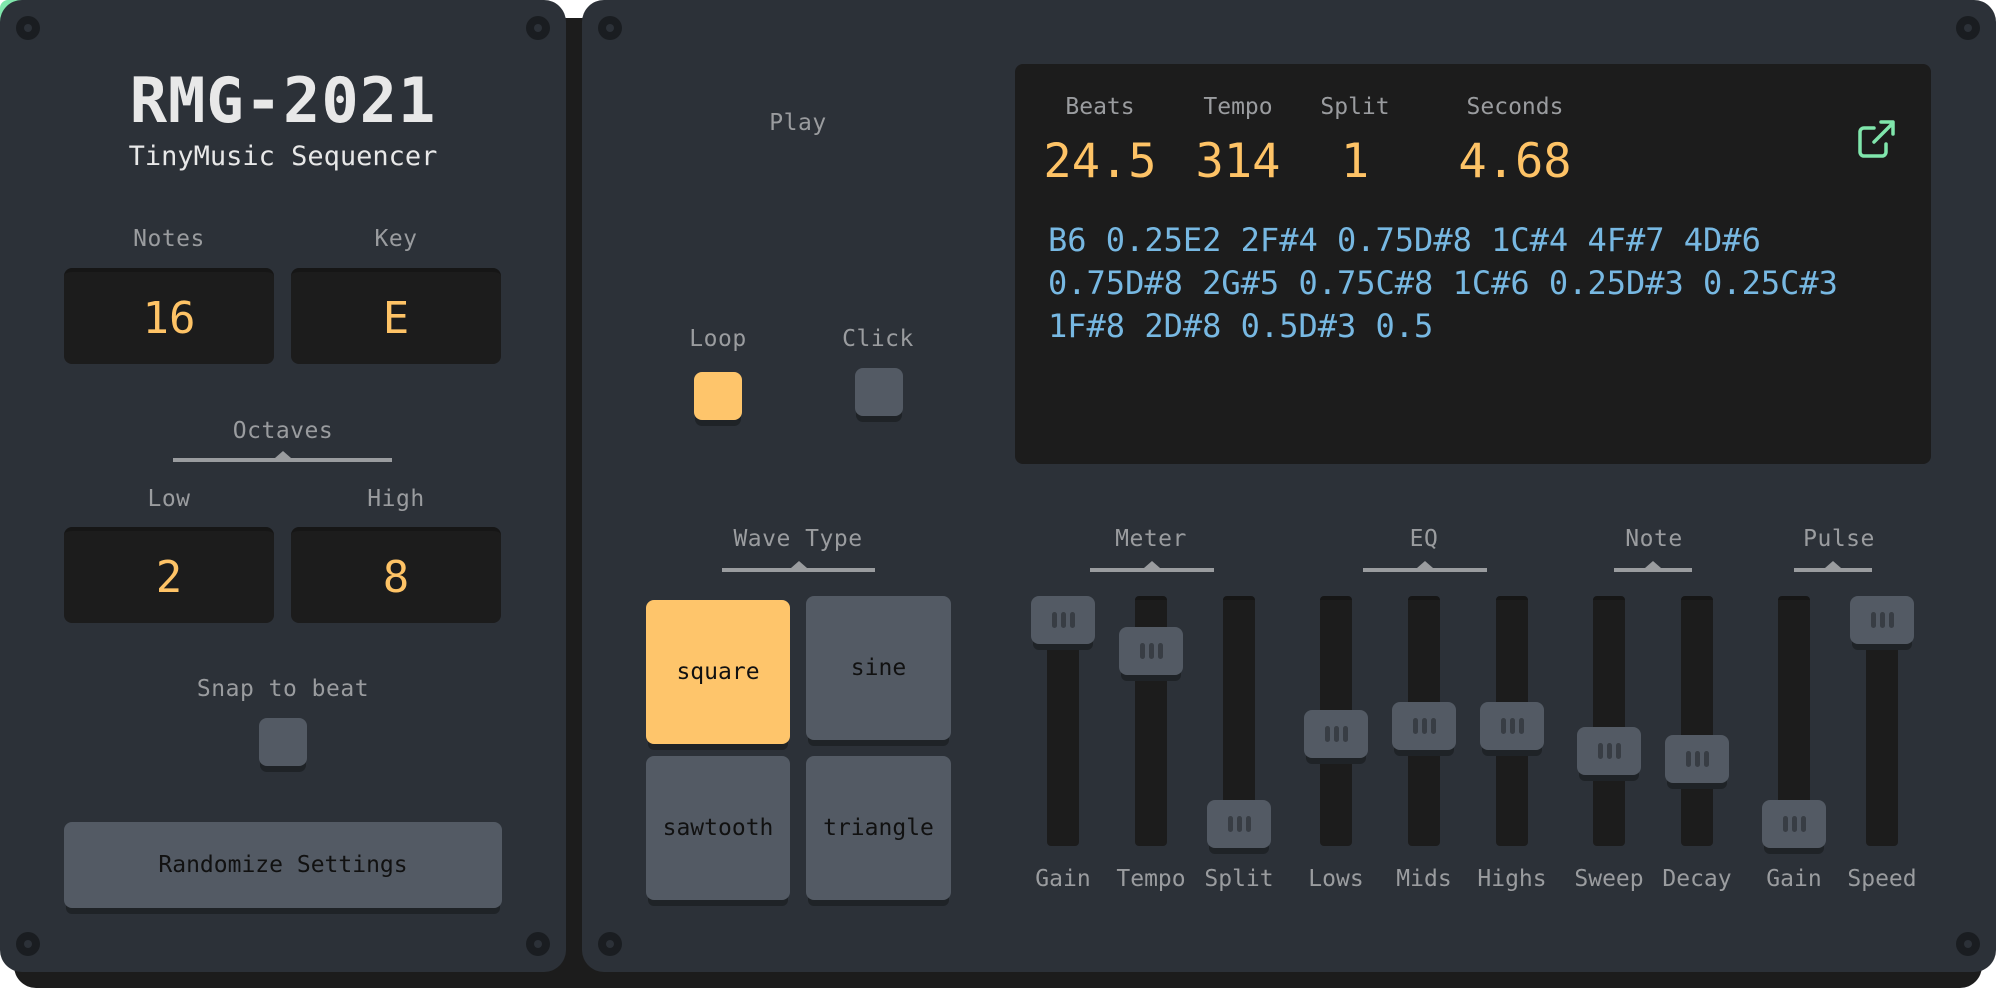  Describe the element at coordinates (1794, 722) in the screenshot. I see `pulse-gain-slider` at that location.